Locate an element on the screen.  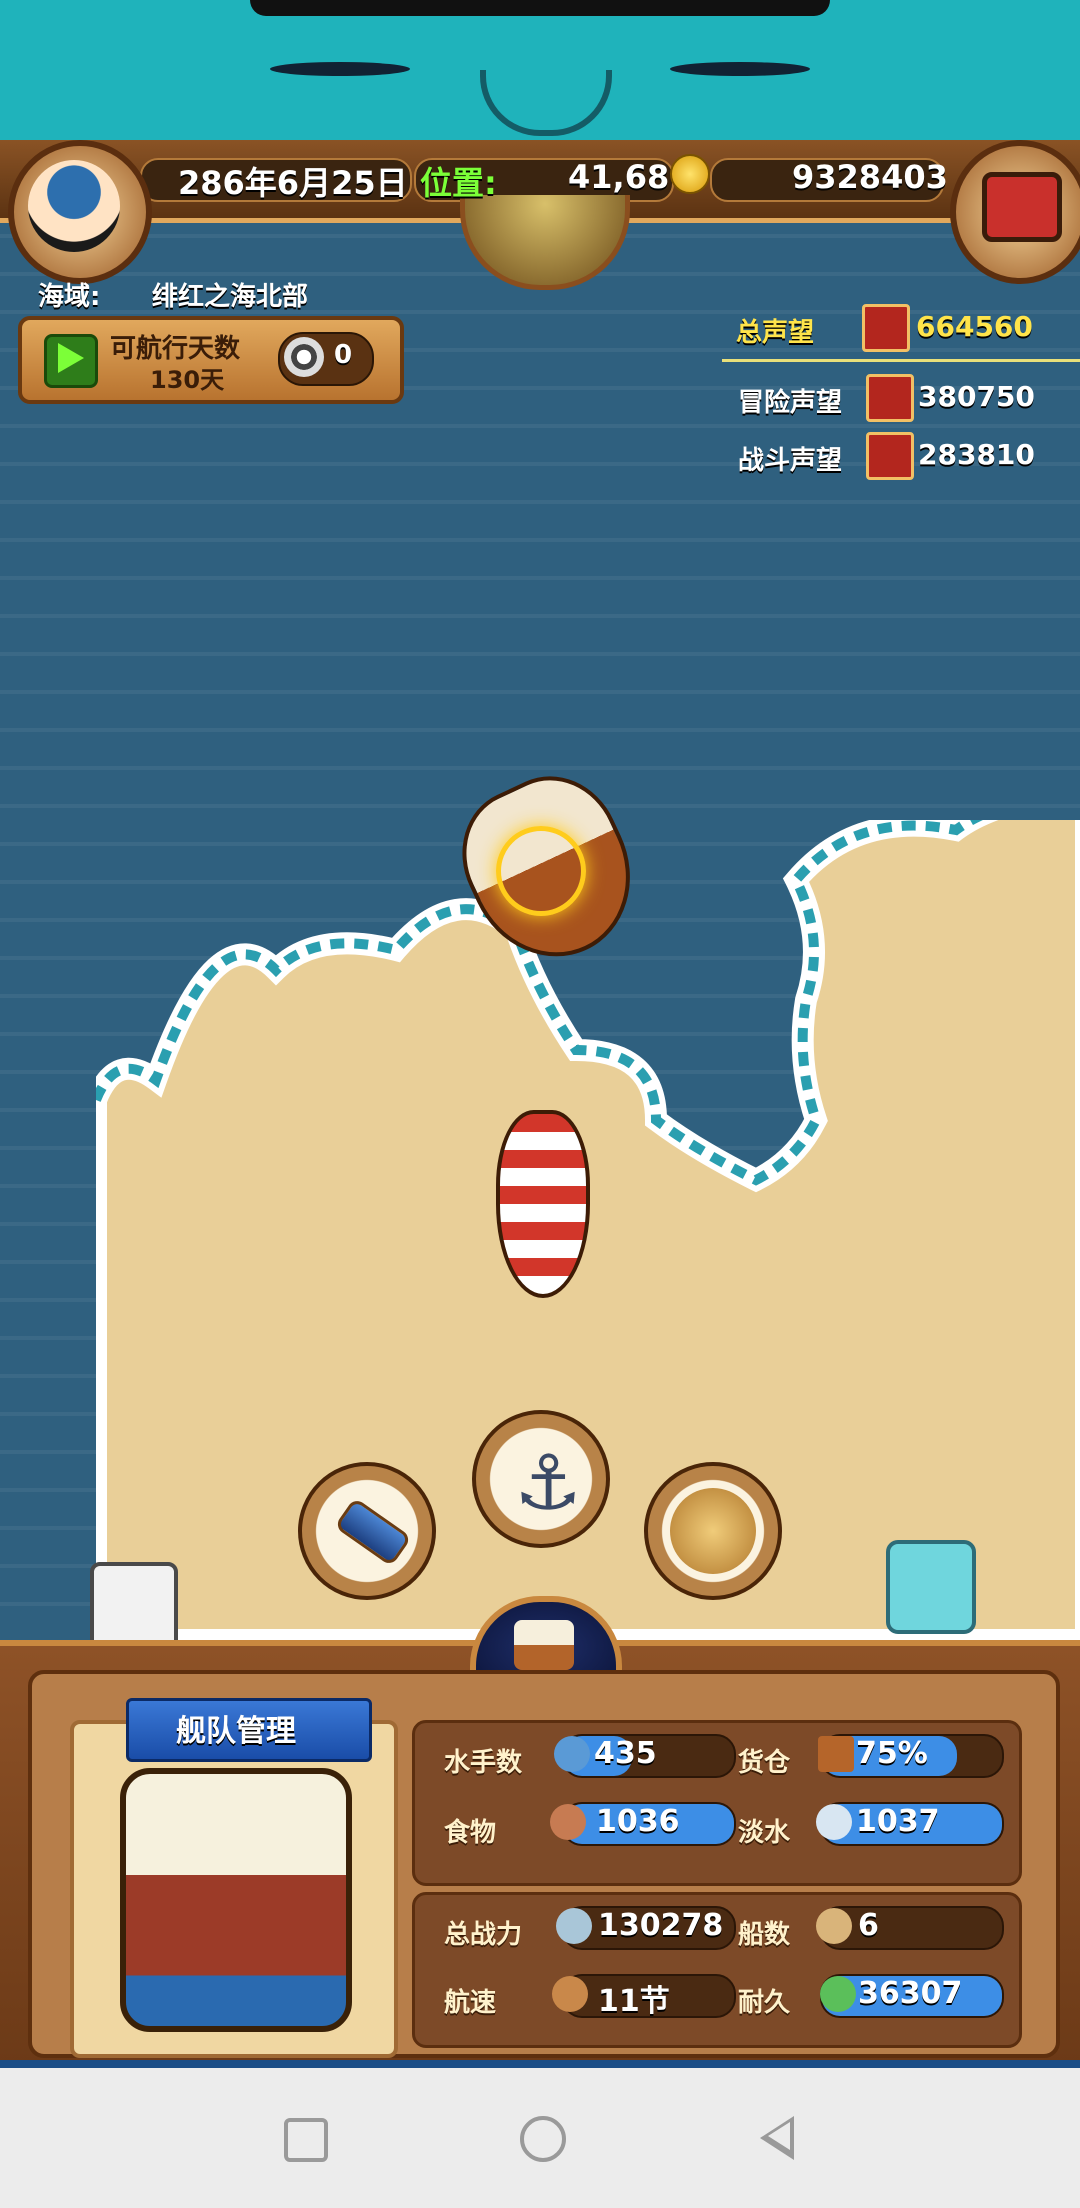
silver-coin-icon is located at coordinates (304, 357).